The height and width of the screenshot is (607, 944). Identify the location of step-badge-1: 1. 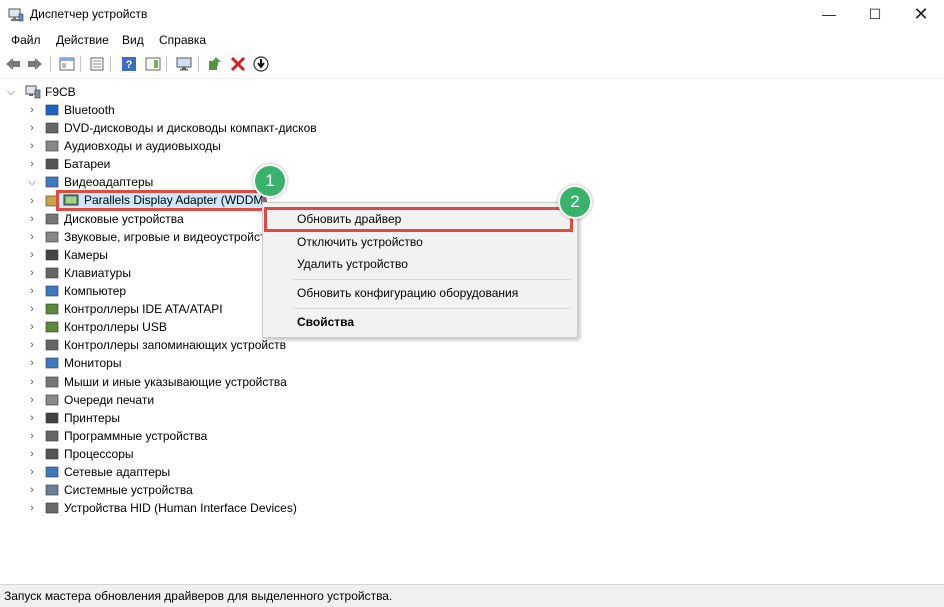
(270, 181).